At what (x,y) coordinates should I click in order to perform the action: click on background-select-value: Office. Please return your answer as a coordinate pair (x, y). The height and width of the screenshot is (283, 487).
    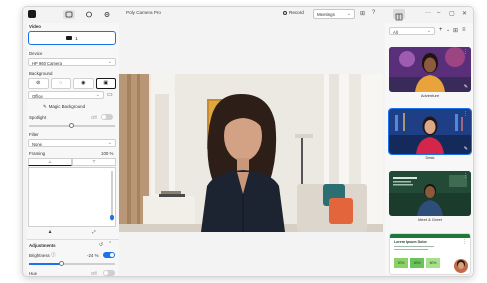
    Looking at the image, I should click on (37, 96).